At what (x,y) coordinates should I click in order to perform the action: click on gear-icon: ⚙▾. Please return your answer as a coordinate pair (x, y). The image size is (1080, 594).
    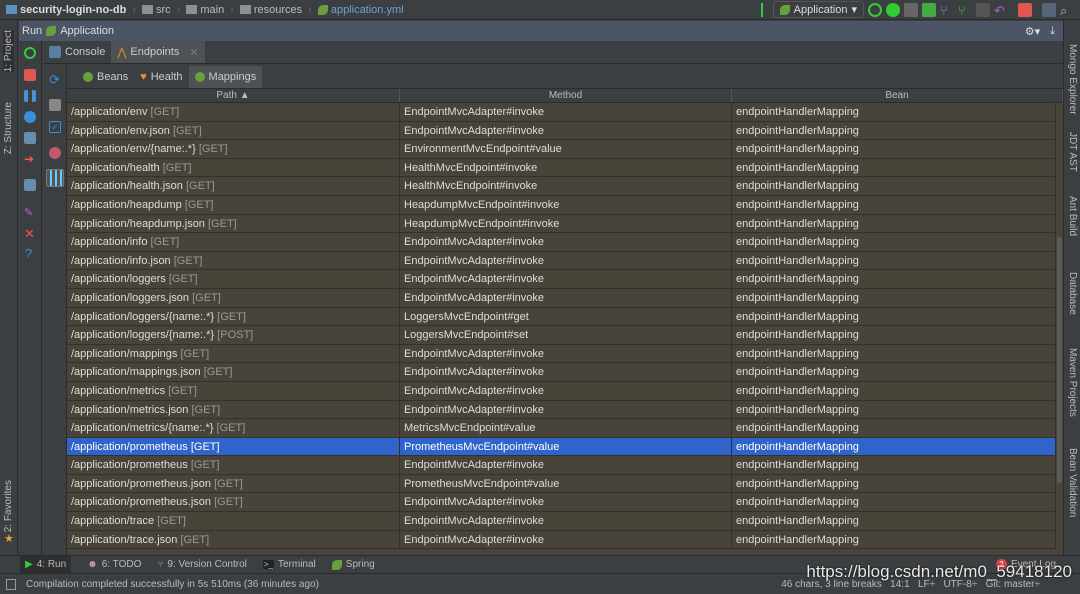
    Looking at the image, I should click on (1032, 31).